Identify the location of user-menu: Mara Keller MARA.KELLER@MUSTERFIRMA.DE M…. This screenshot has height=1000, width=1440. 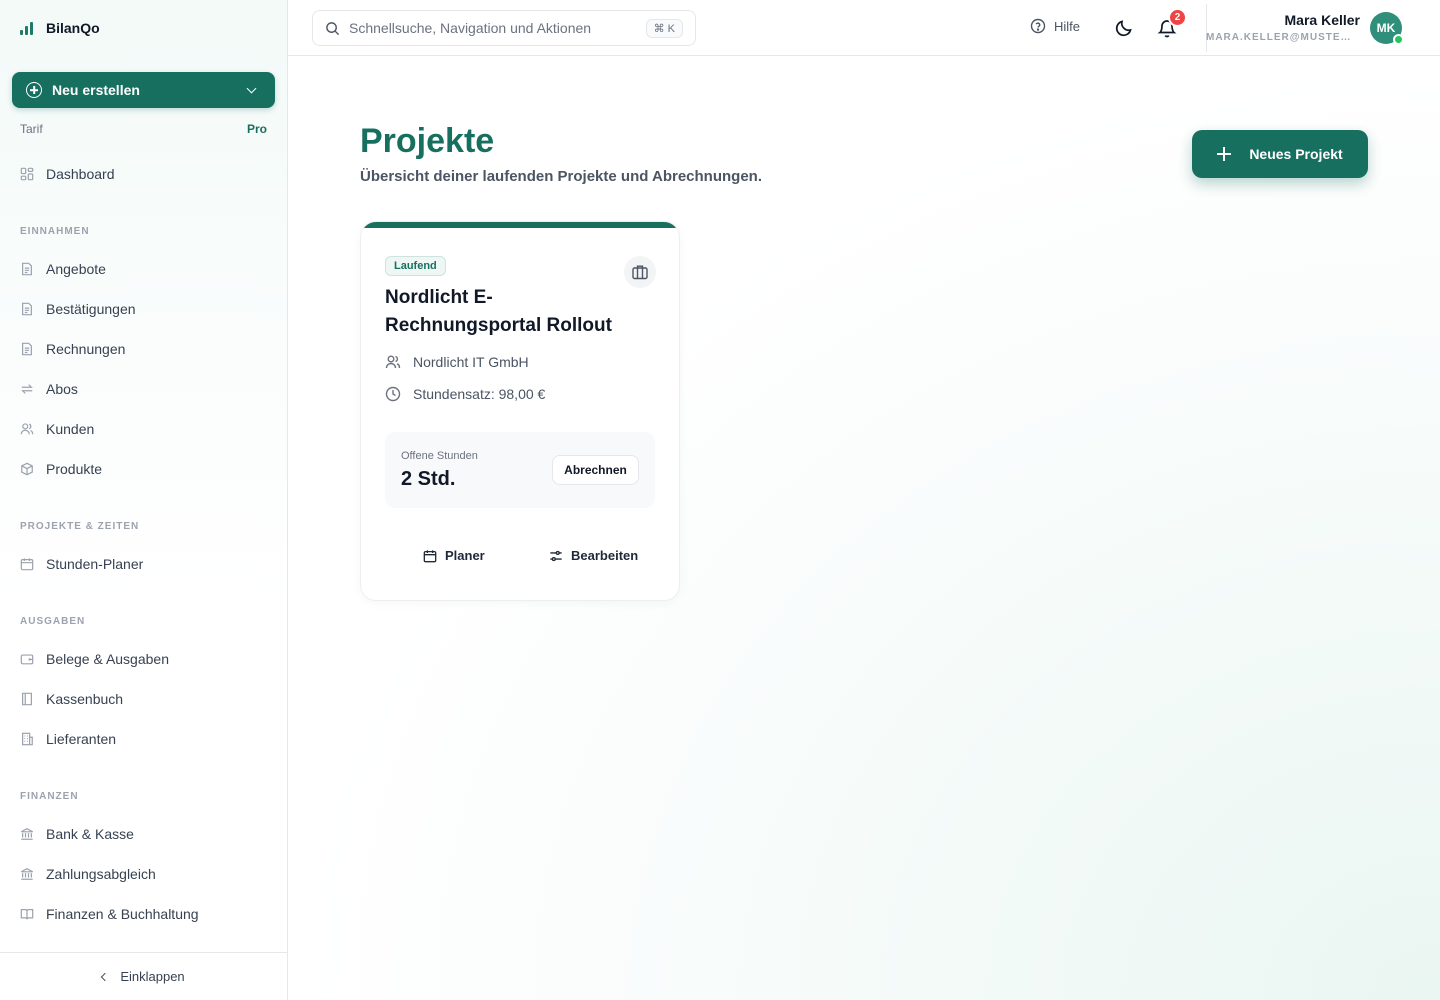
(1319, 28).